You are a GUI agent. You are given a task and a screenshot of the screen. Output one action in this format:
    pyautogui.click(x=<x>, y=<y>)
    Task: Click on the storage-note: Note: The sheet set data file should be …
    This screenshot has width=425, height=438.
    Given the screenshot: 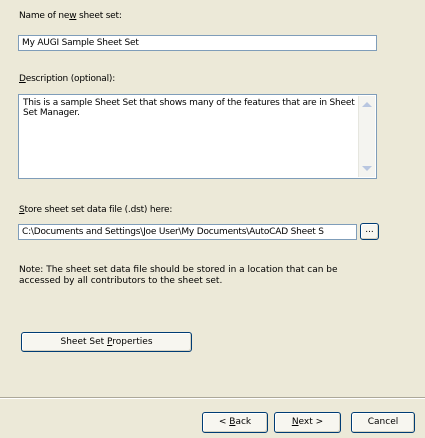 What is the action you would take?
    pyautogui.click(x=178, y=275)
    